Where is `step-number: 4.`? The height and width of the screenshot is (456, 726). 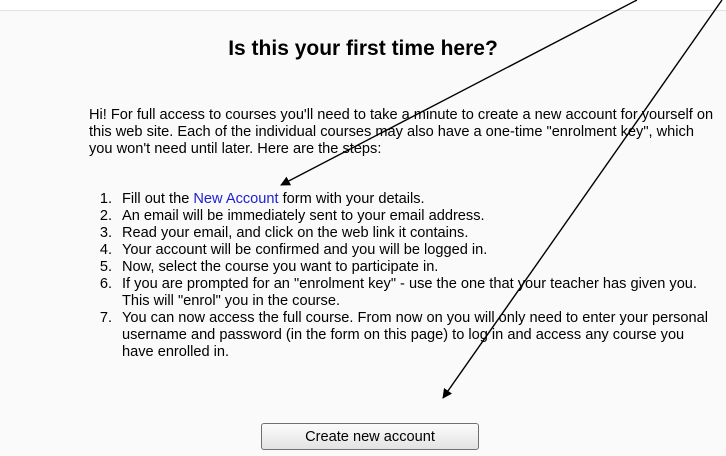
step-number: 4. is located at coordinates (105, 250).